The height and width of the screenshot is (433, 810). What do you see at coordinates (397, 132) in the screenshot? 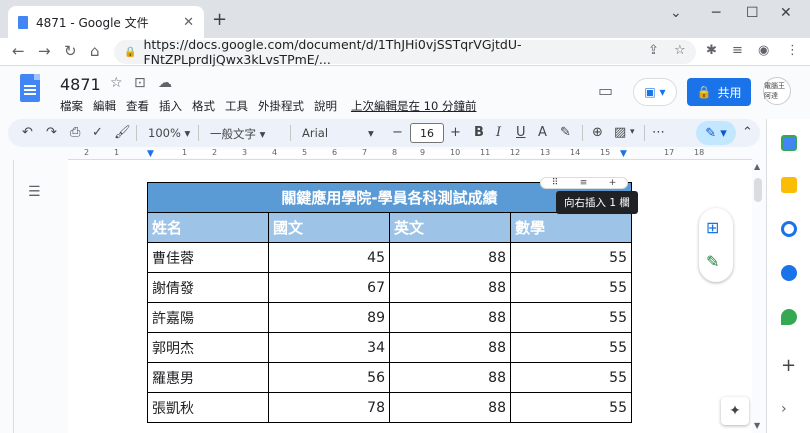
I see `decrease-font-icon: −` at bounding box center [397, 132].